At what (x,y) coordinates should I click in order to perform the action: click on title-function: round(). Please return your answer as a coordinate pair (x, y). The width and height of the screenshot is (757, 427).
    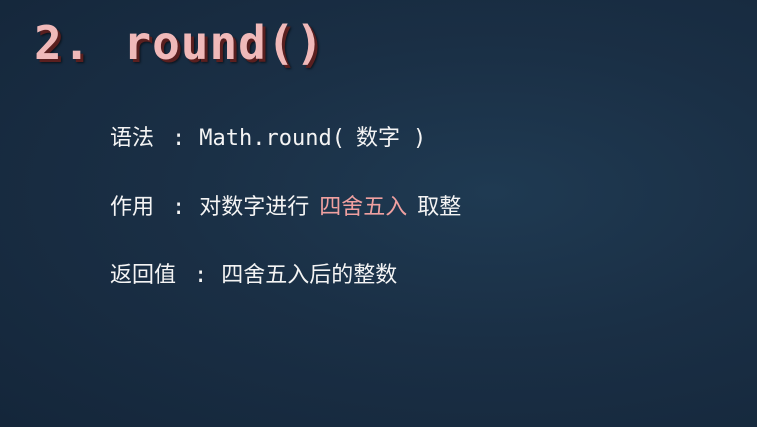
    Looking at the image, I should click on (224, 43).